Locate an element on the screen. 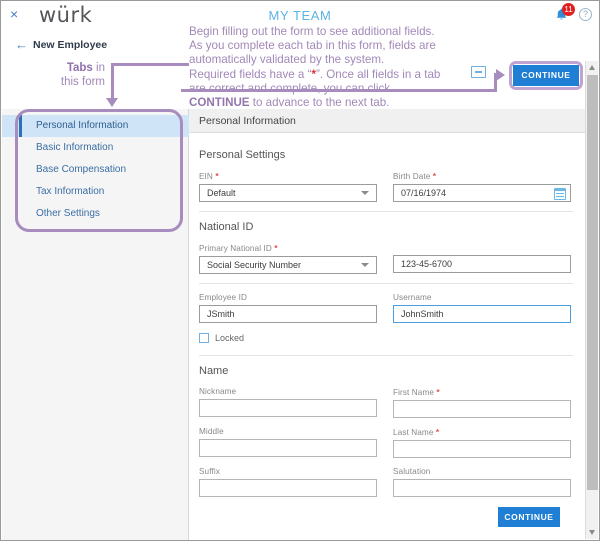 This screenshot has height=541, width=600. tab-label: Personal Information is located at coordinates (82, 125).